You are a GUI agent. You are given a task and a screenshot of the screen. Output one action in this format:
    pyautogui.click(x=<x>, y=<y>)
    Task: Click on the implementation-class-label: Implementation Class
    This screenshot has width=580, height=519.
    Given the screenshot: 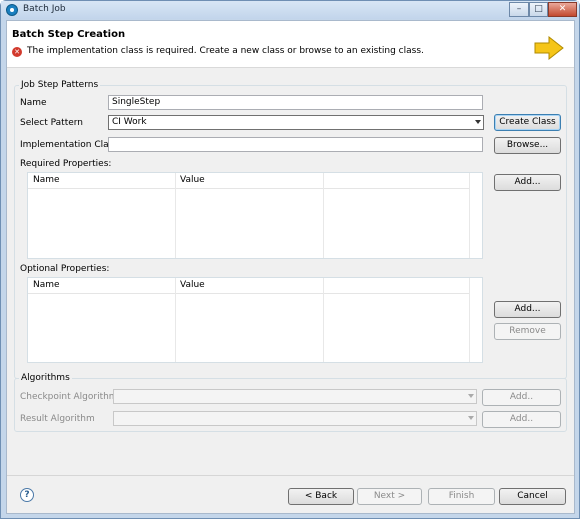 What is the action you would take?
    pyautogui.click(x=69, y=145)
    